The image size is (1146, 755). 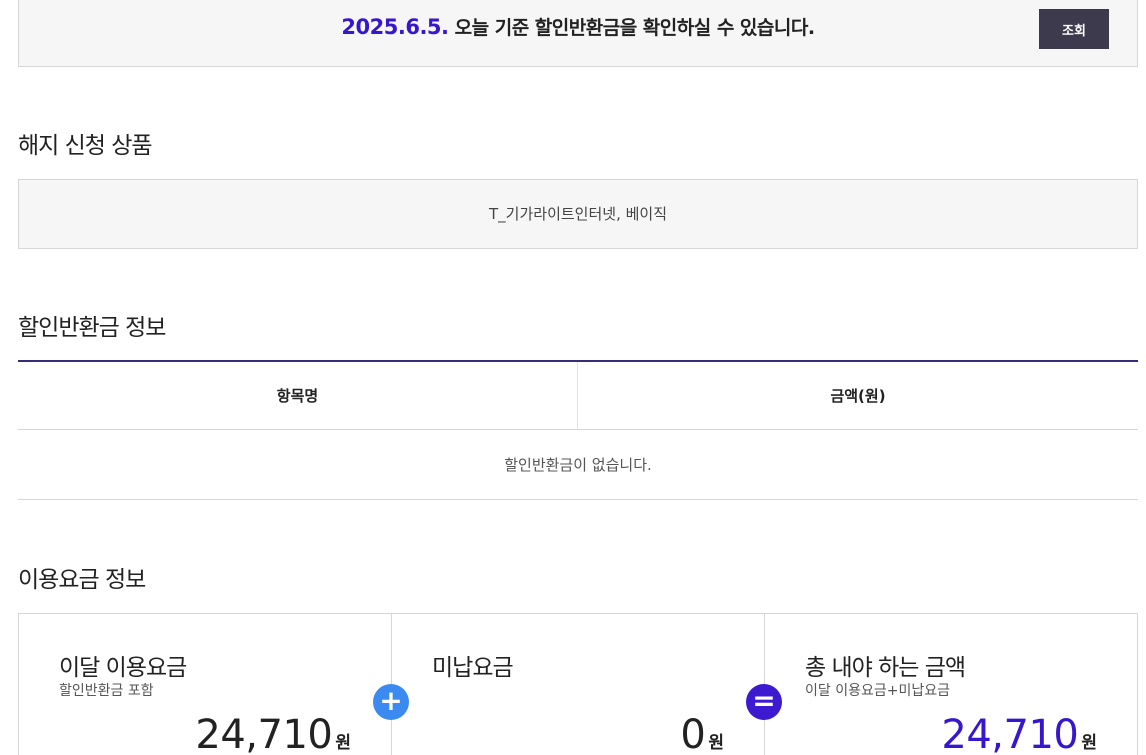 I want to click on total-fee-card: 총 내야 하는 금액 이달 이용요금+미납요금 24,710 원, so click(x=951, y=684).